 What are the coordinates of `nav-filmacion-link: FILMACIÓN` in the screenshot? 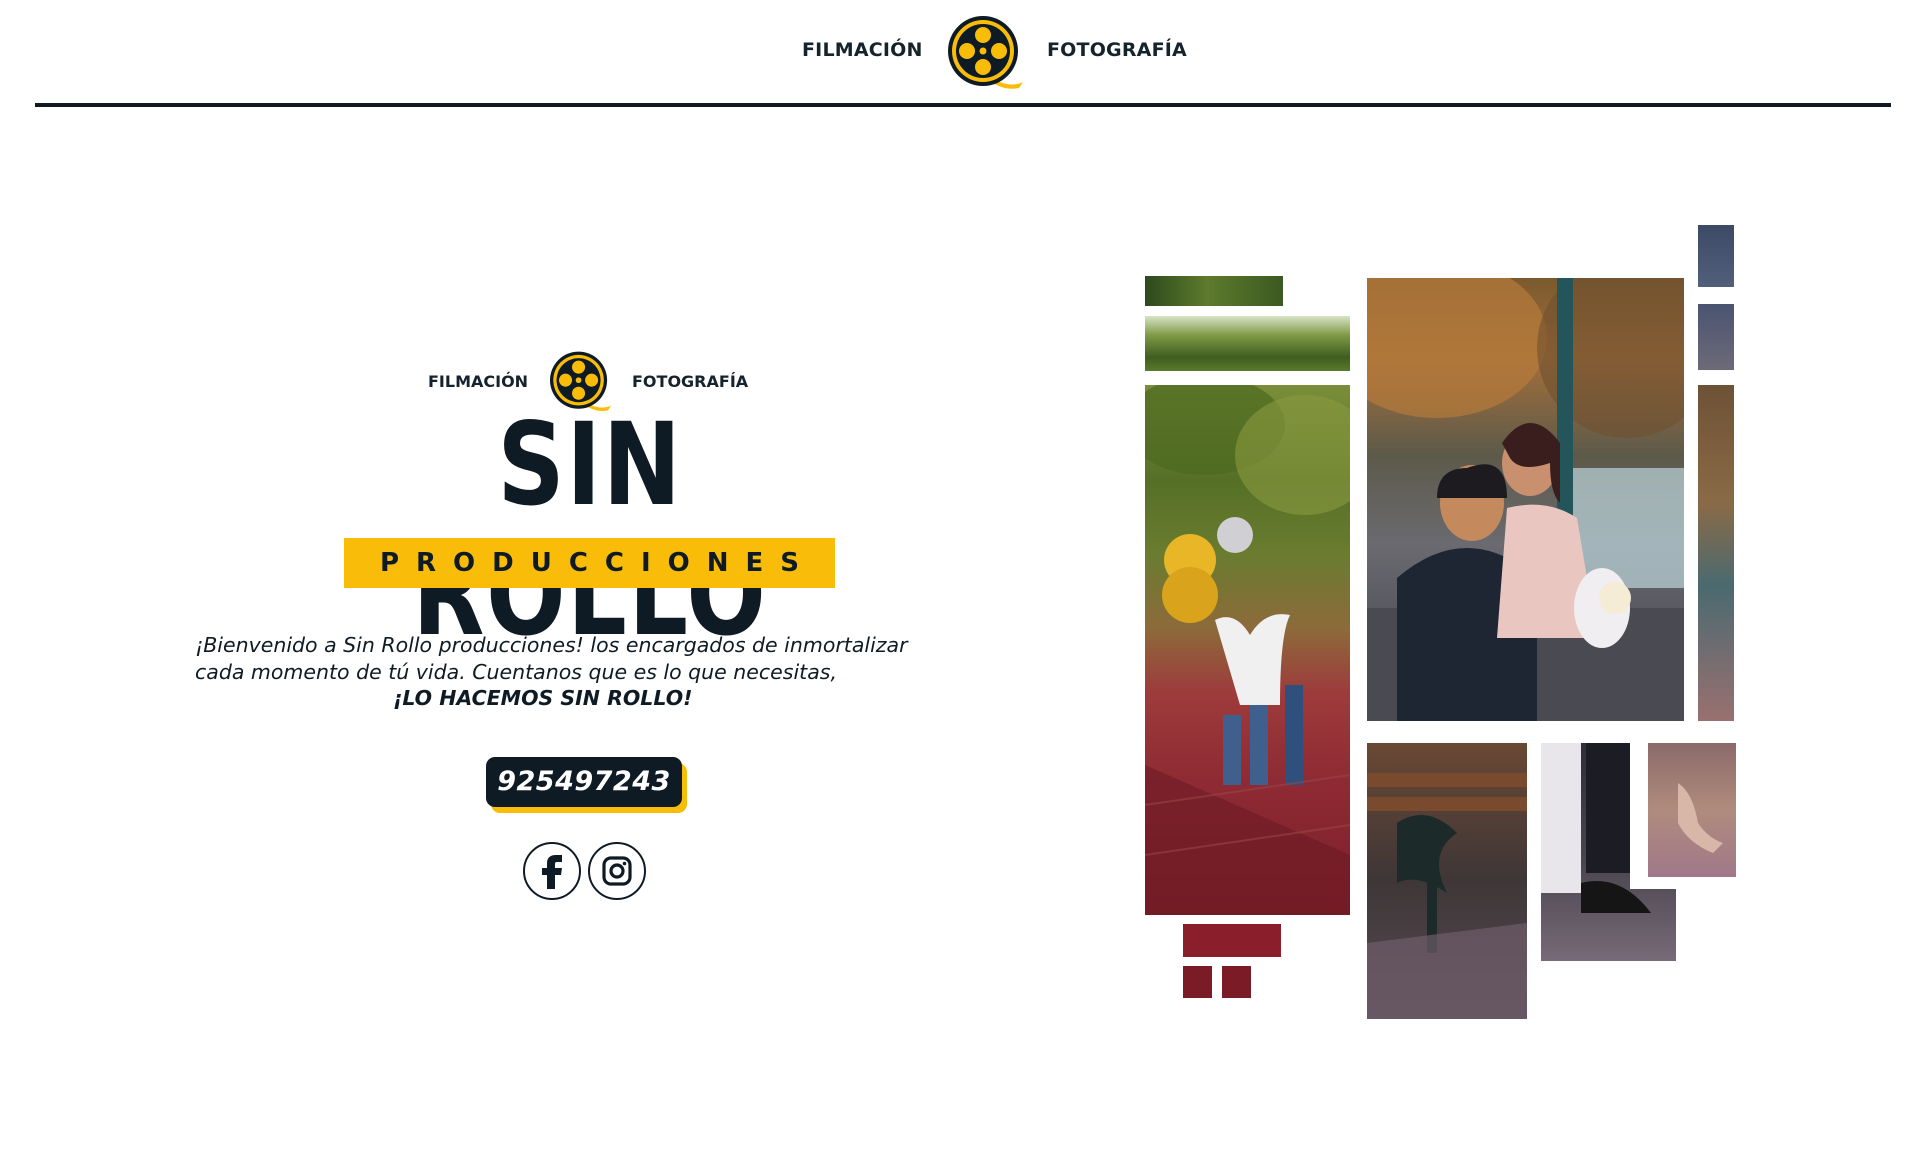 It's located at (862, 50).